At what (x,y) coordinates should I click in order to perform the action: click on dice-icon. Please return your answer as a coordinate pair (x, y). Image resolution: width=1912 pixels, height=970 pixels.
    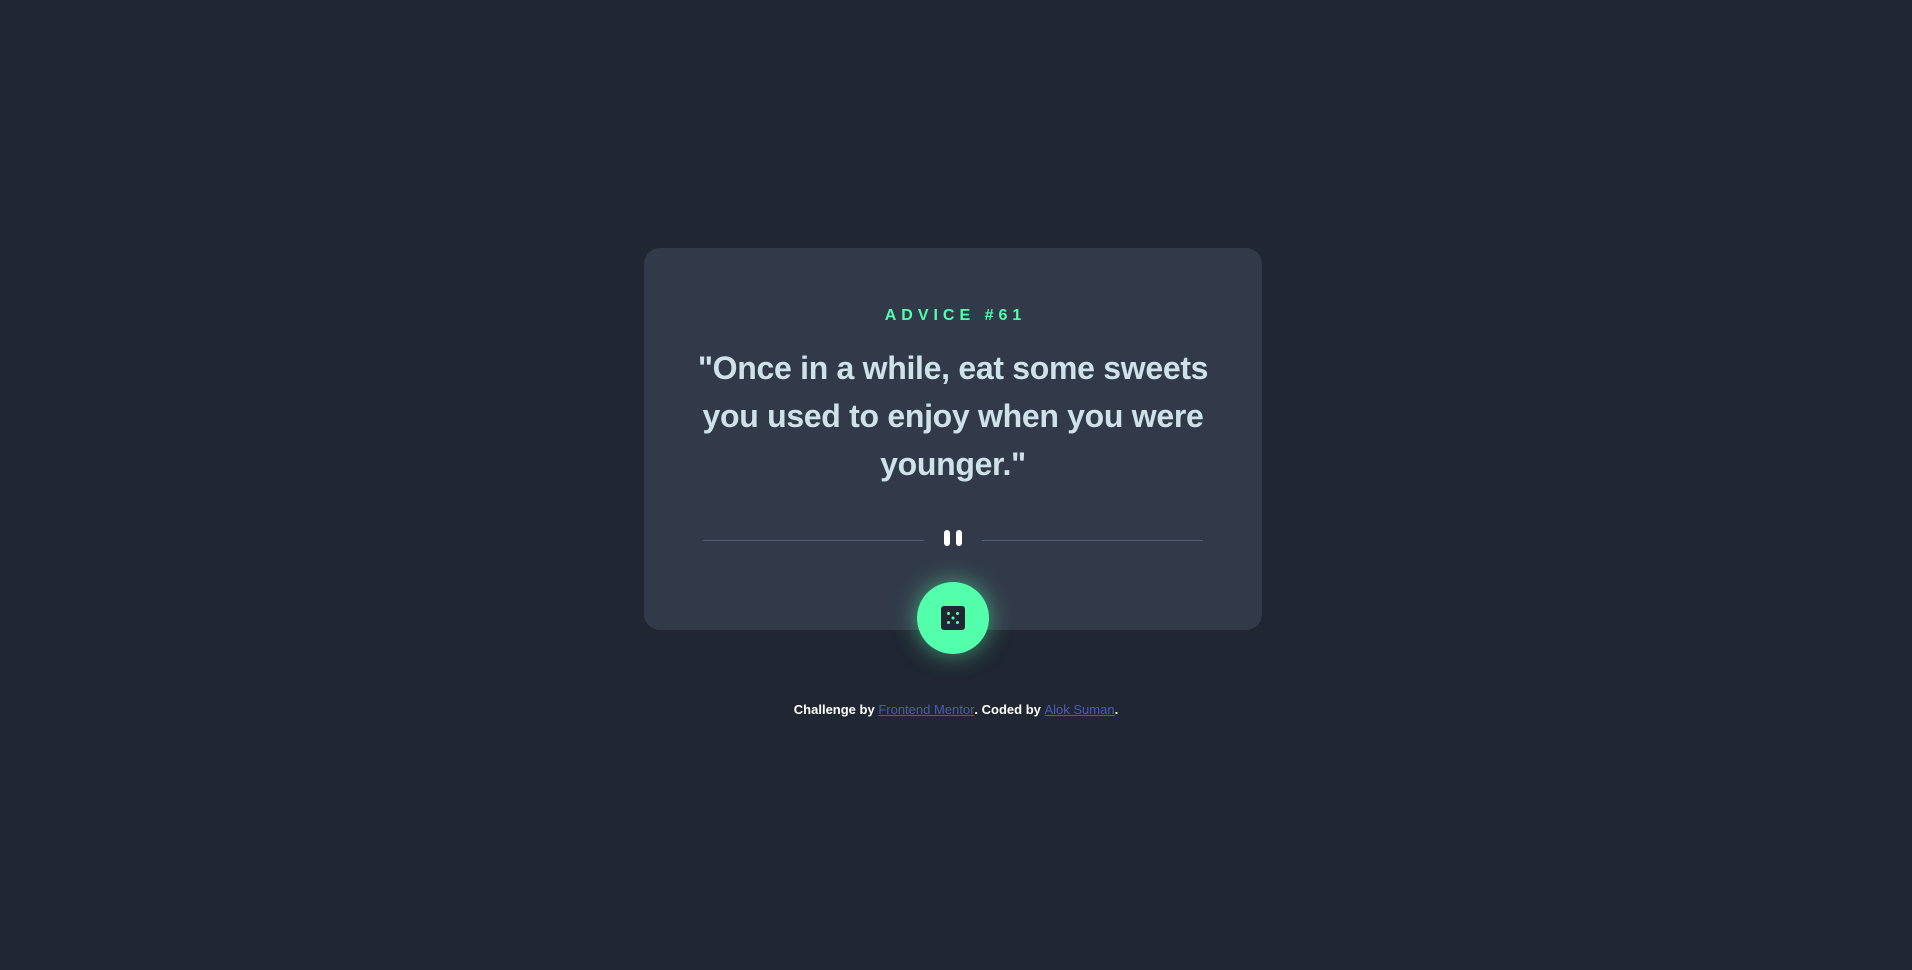
    Looking at the image, I should click on (953, 618).